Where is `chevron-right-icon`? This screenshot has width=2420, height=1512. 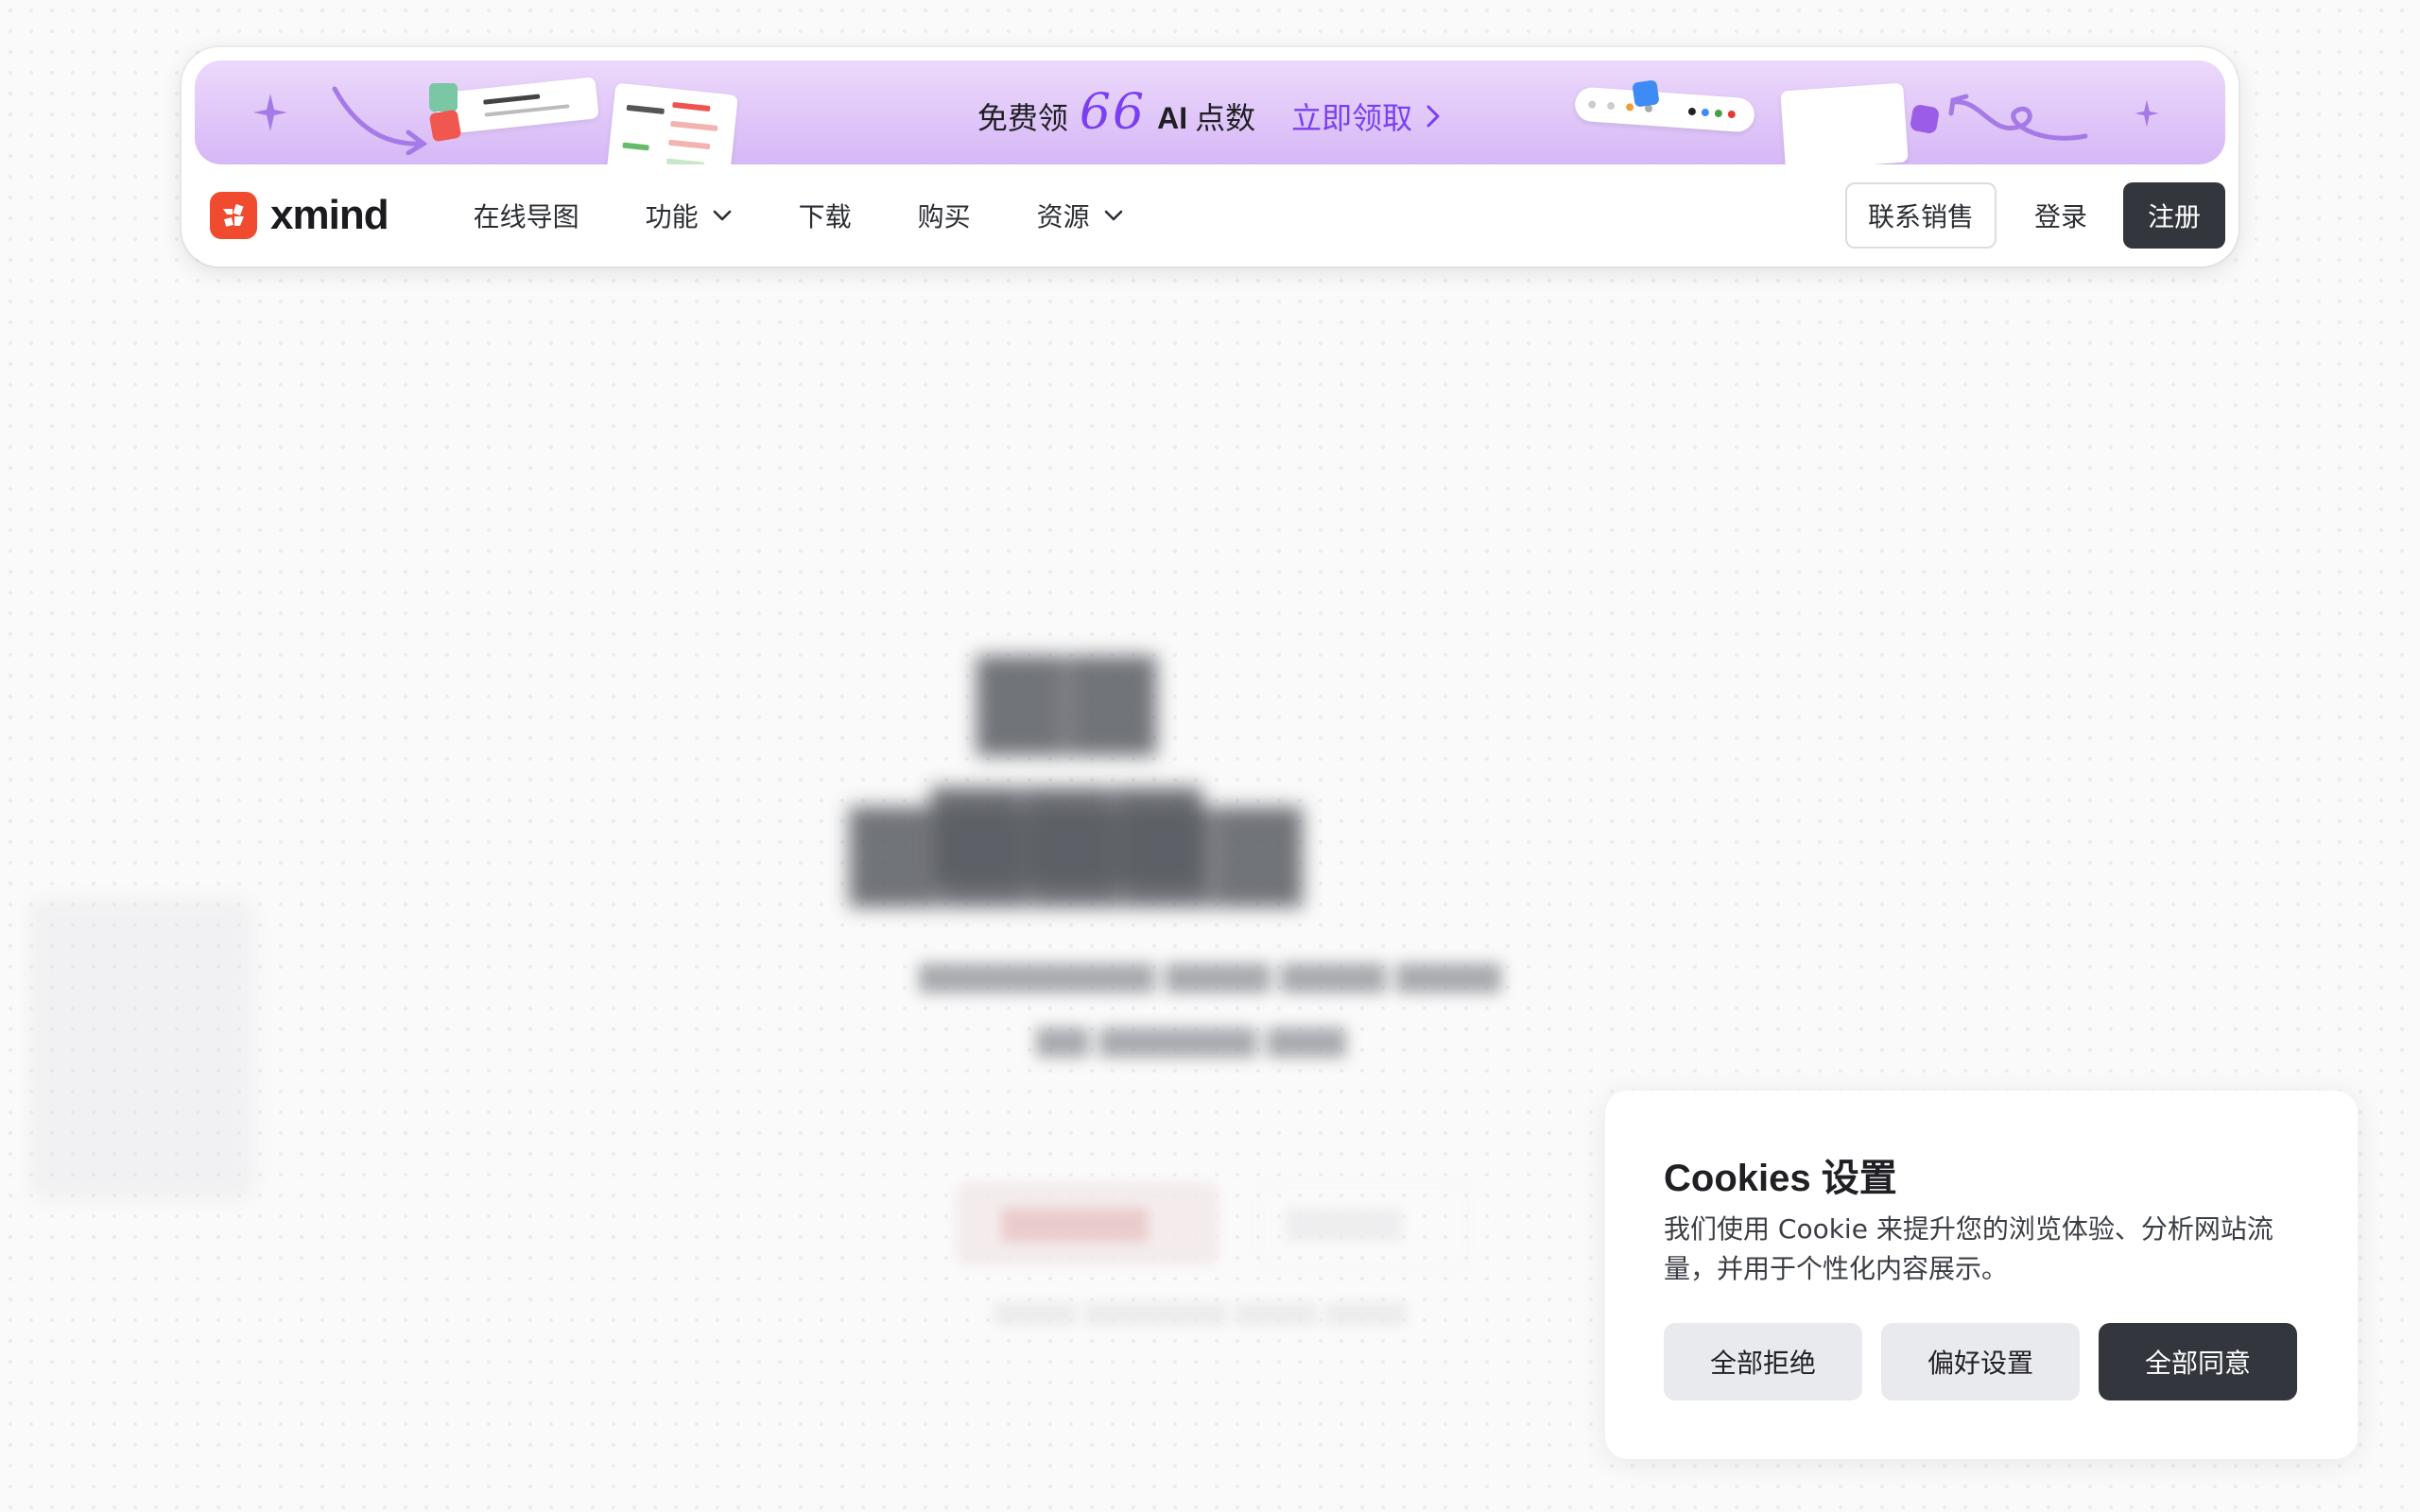 chevron-right-icon is located at coordinates (1433, 116).